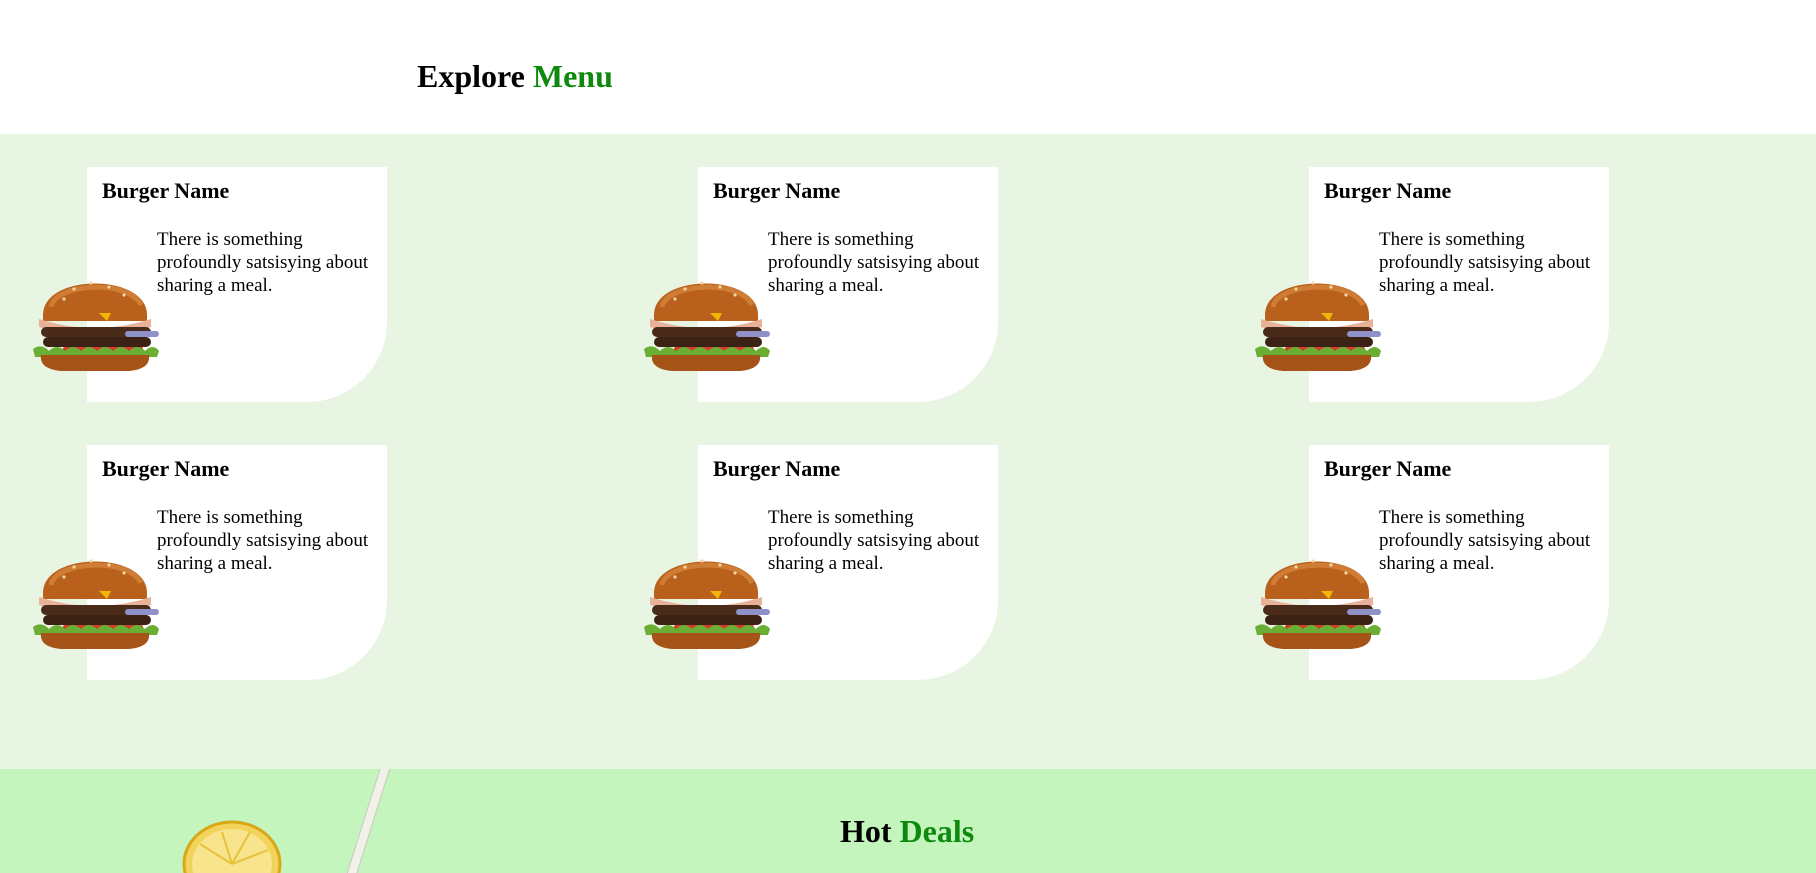 Image resolution: width=1816 pixels, height=873 pixels. Describe the element at coordinates (937, 831) in the screenshot. I see `title-accent: Deals` at that location.